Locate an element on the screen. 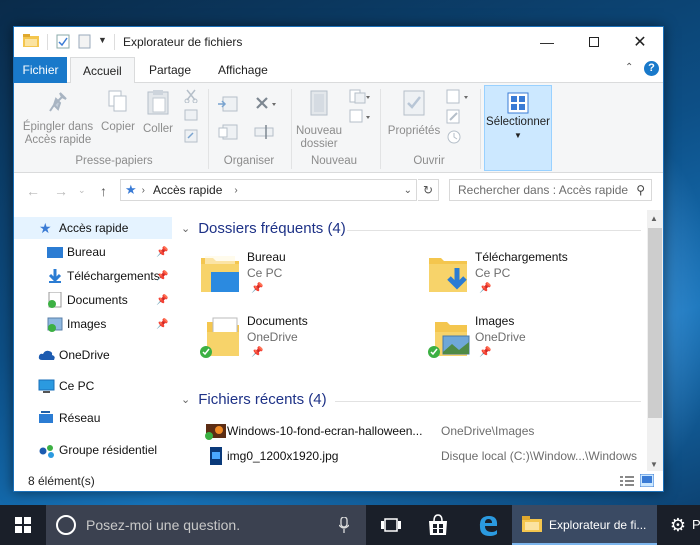  refresh-button: ↻ is located at coordinates (428, 190).